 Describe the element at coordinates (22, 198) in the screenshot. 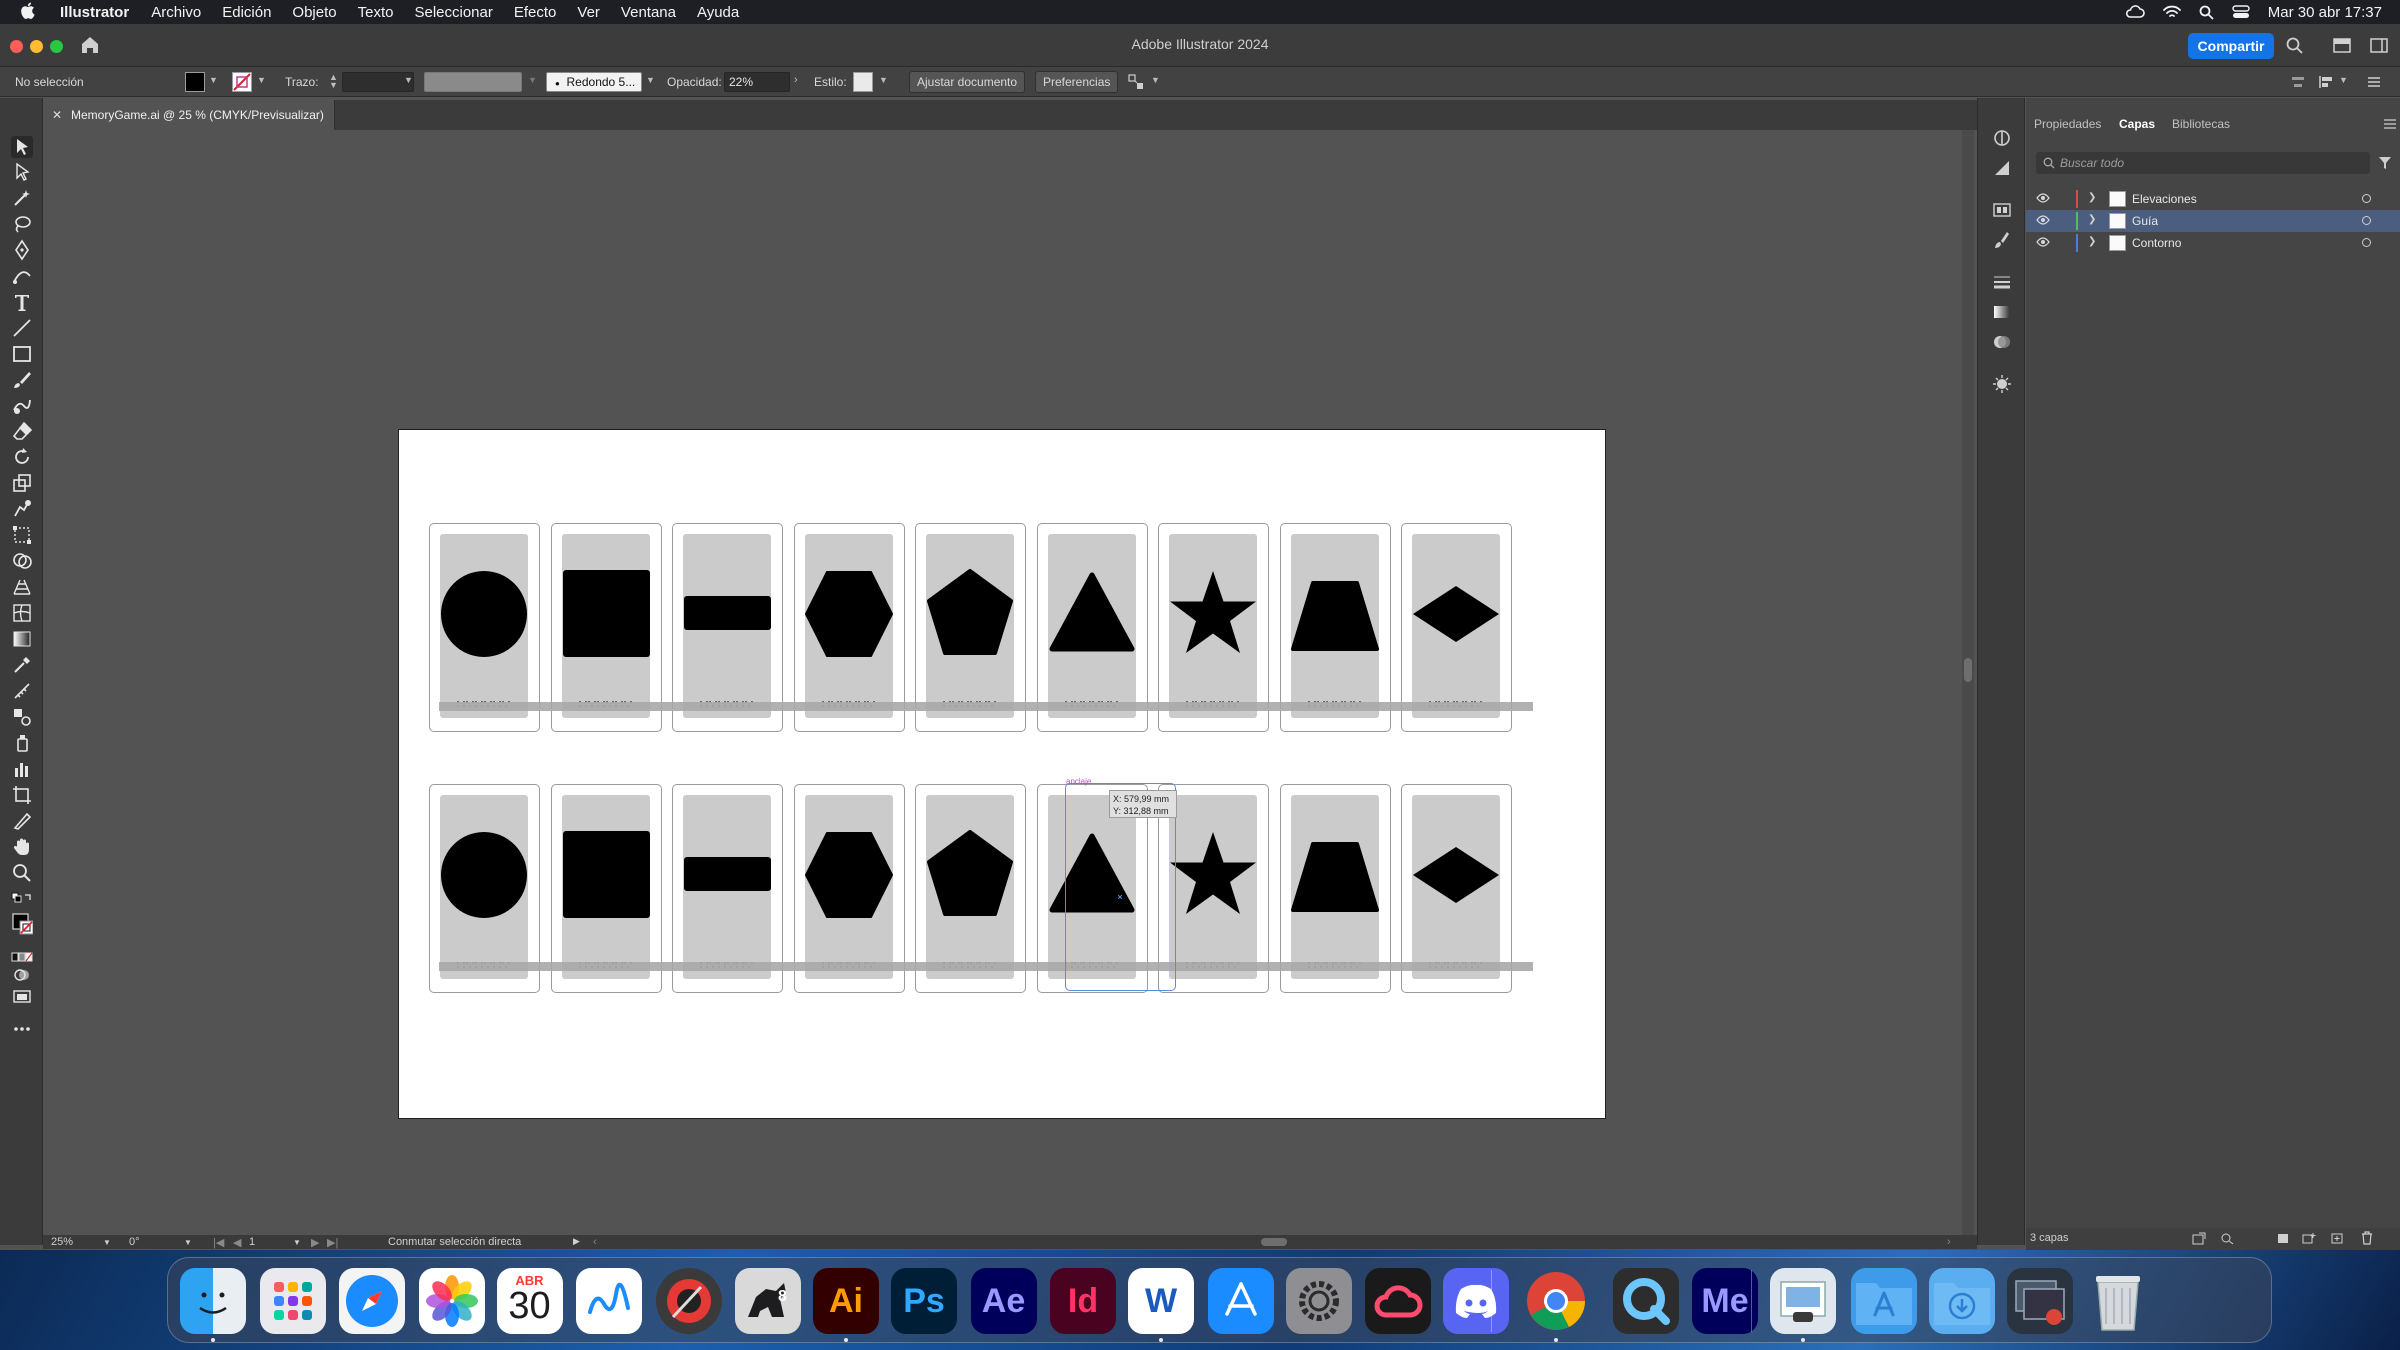

I see `magic-wand-tool-icon` at that location.